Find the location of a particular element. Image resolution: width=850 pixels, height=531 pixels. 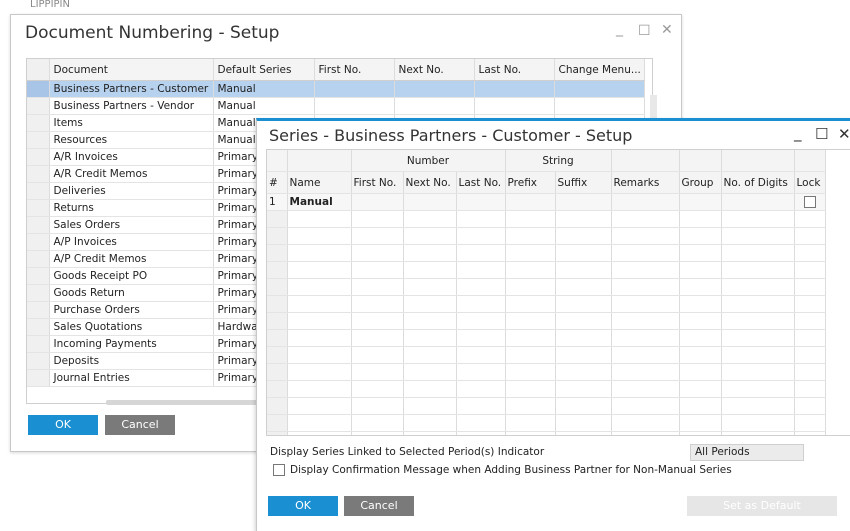

document-cell: Goods Receipt PO is located at coordinates (131, 276).